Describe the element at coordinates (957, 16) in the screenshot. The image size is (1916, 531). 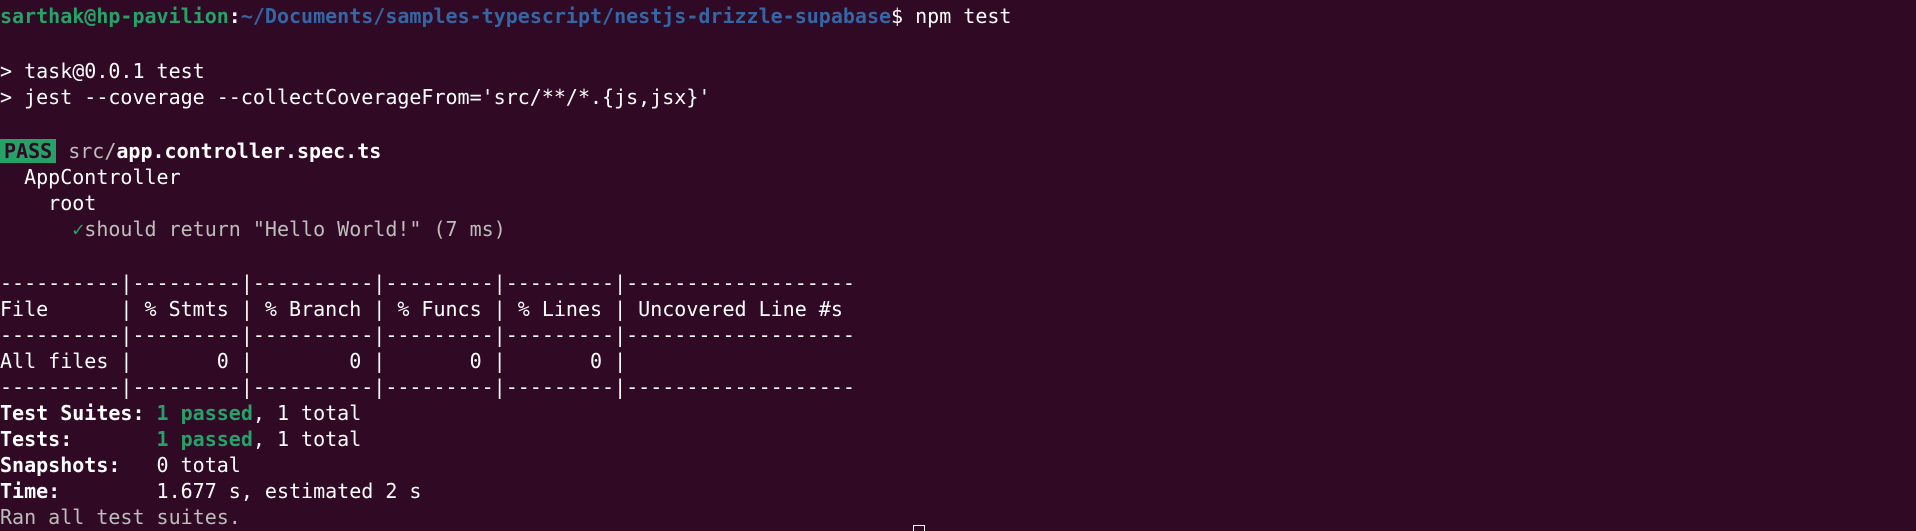
I see `command-text: npm test` at that location.